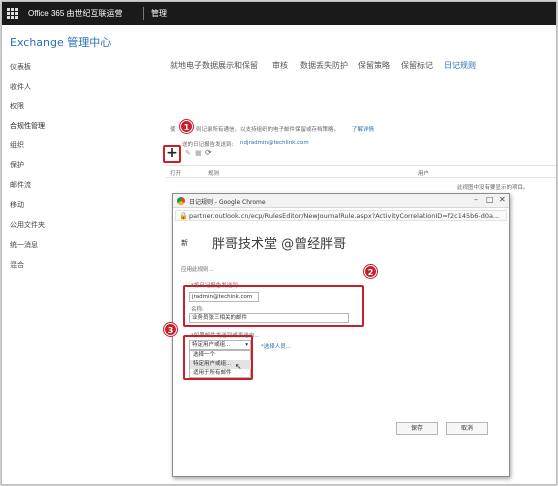  I want to click on nav-item-permissions: 权限, so click(17, 106).